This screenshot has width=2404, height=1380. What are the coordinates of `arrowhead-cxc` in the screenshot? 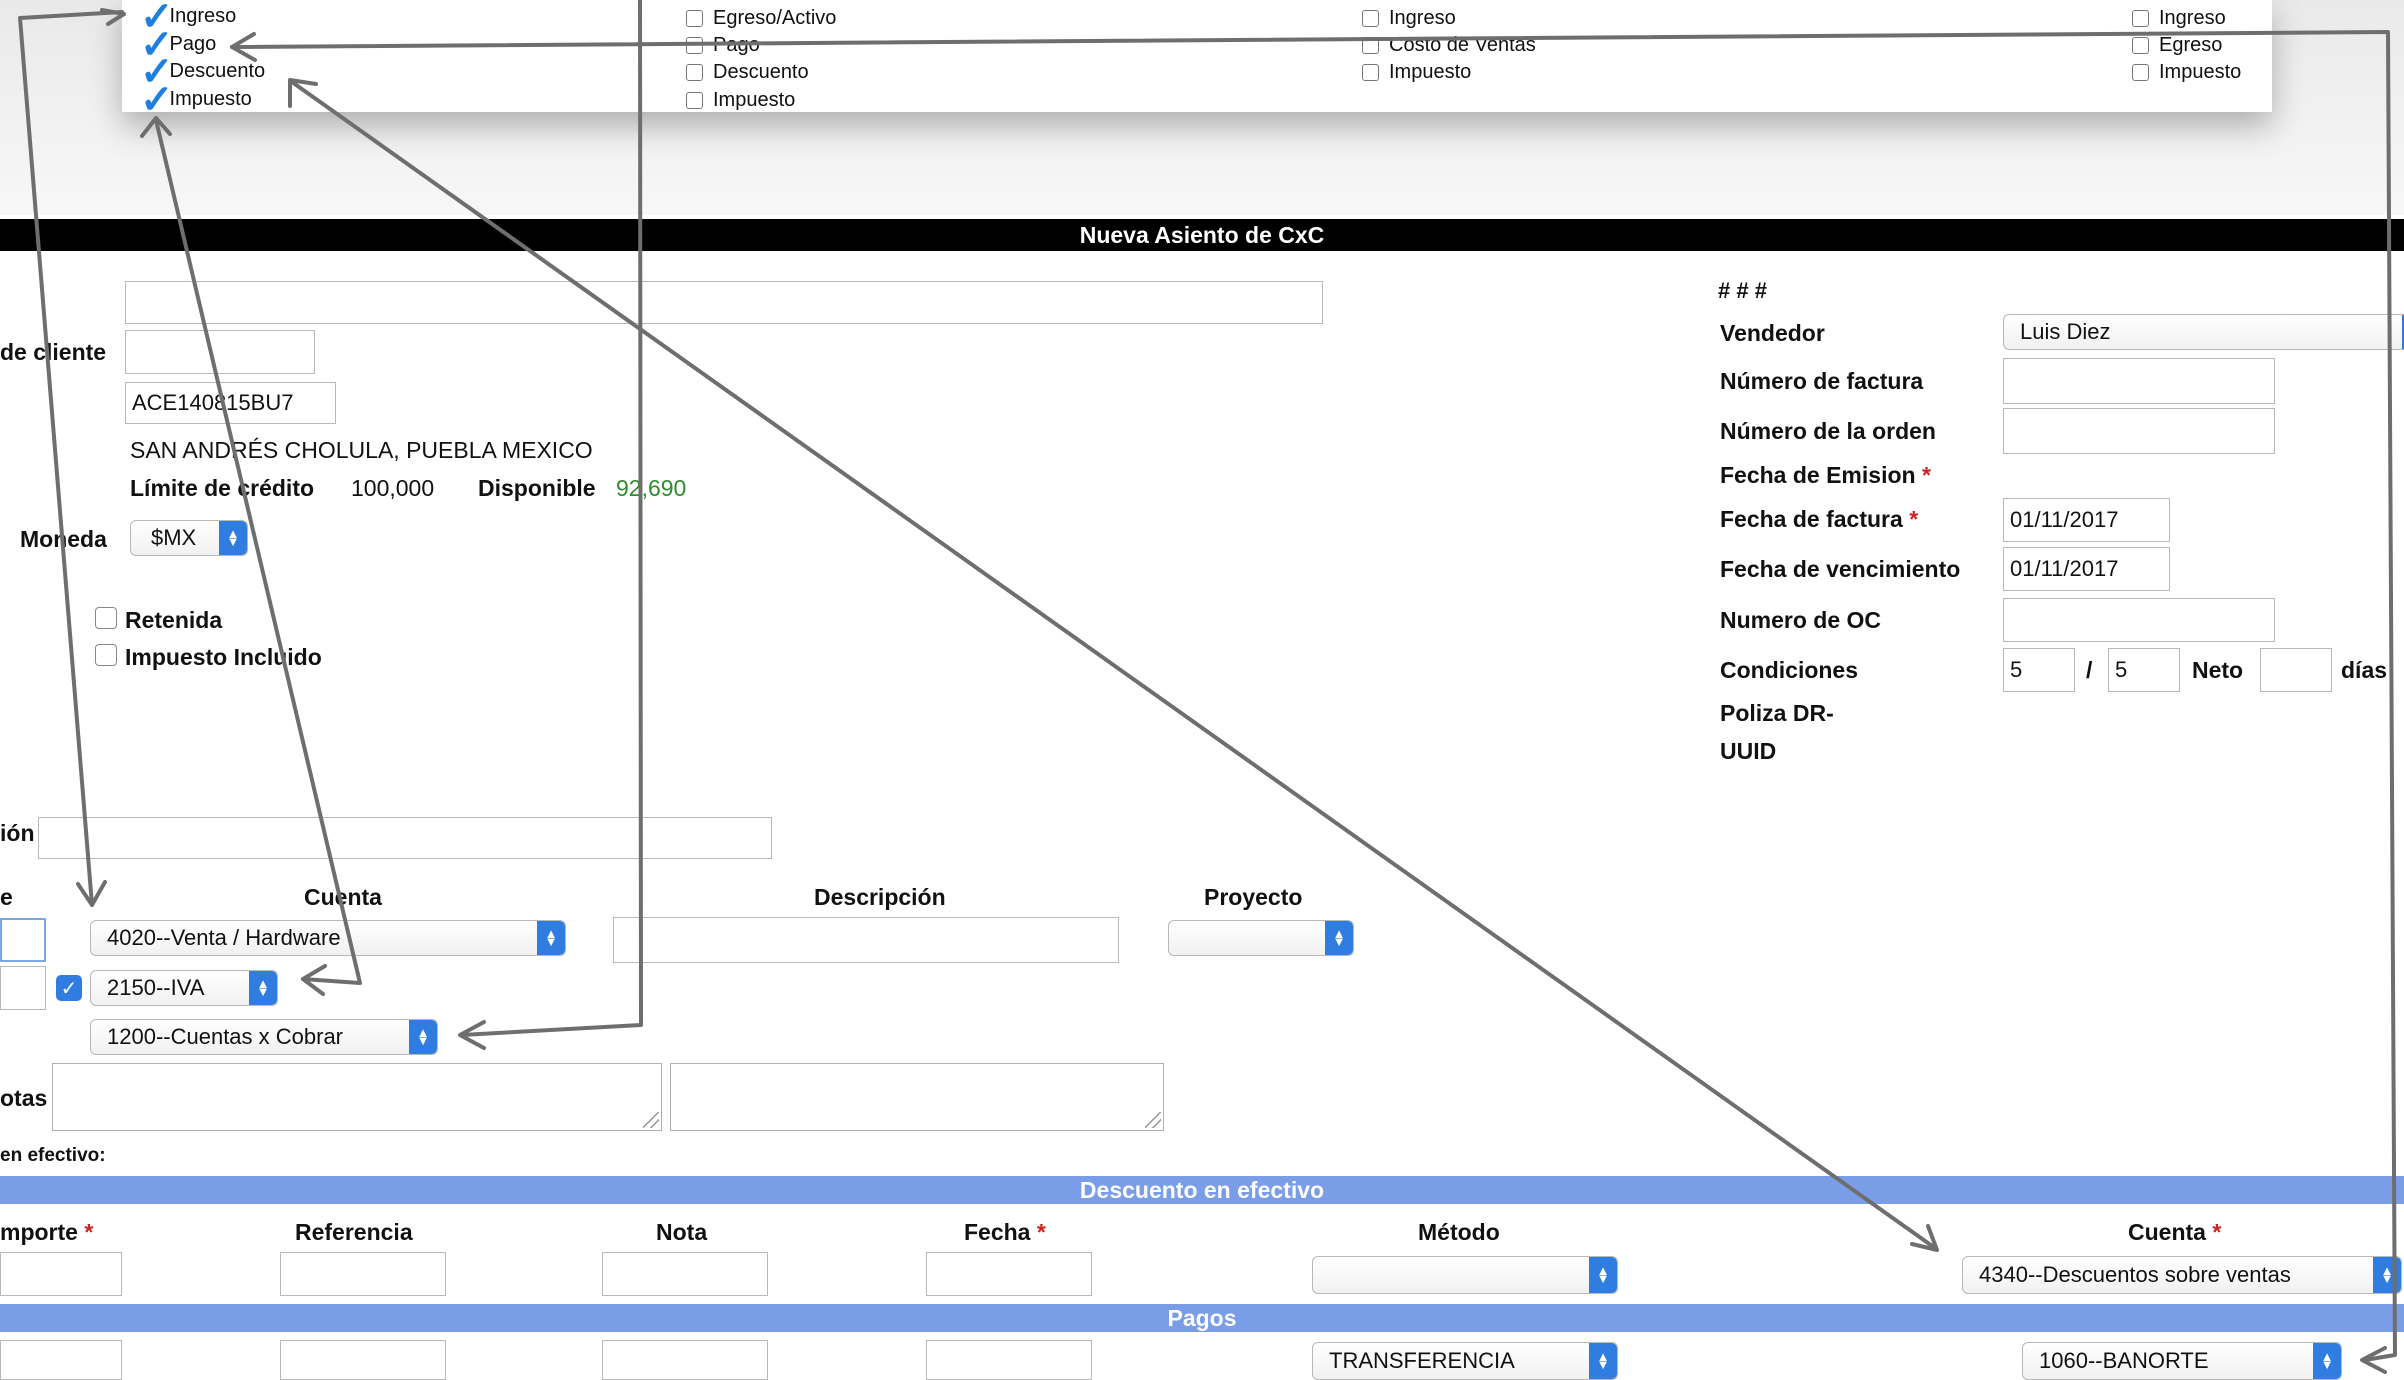 It's located at (472, 1035).